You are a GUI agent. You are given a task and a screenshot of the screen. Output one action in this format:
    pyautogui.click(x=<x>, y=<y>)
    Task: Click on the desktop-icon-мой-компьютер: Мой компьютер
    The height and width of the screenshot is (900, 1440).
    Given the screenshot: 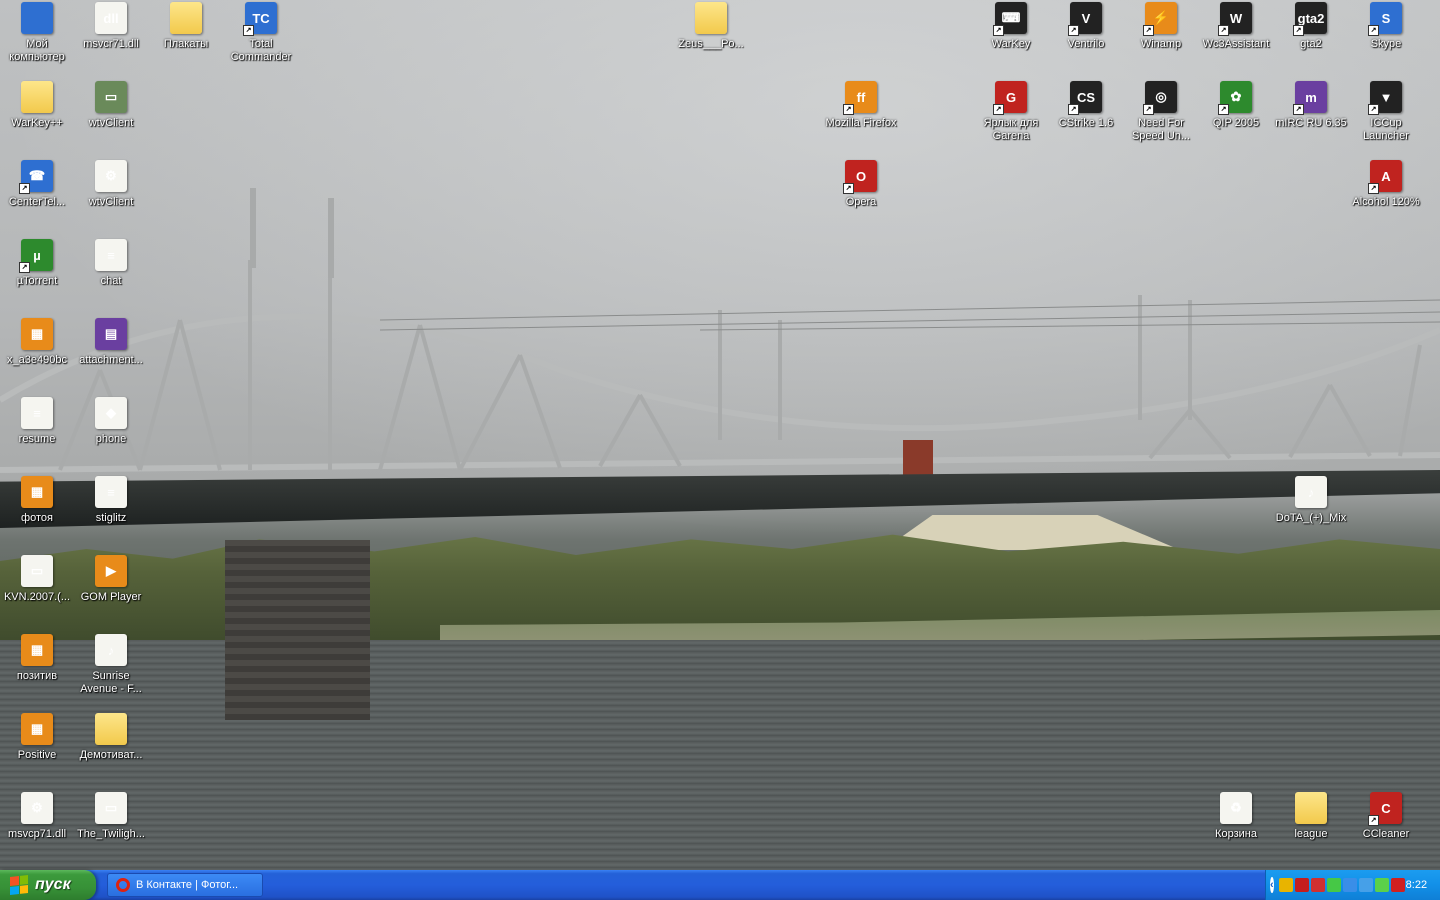 What is the action you would take?
    pyautogui.click(x=37, y=33)
    